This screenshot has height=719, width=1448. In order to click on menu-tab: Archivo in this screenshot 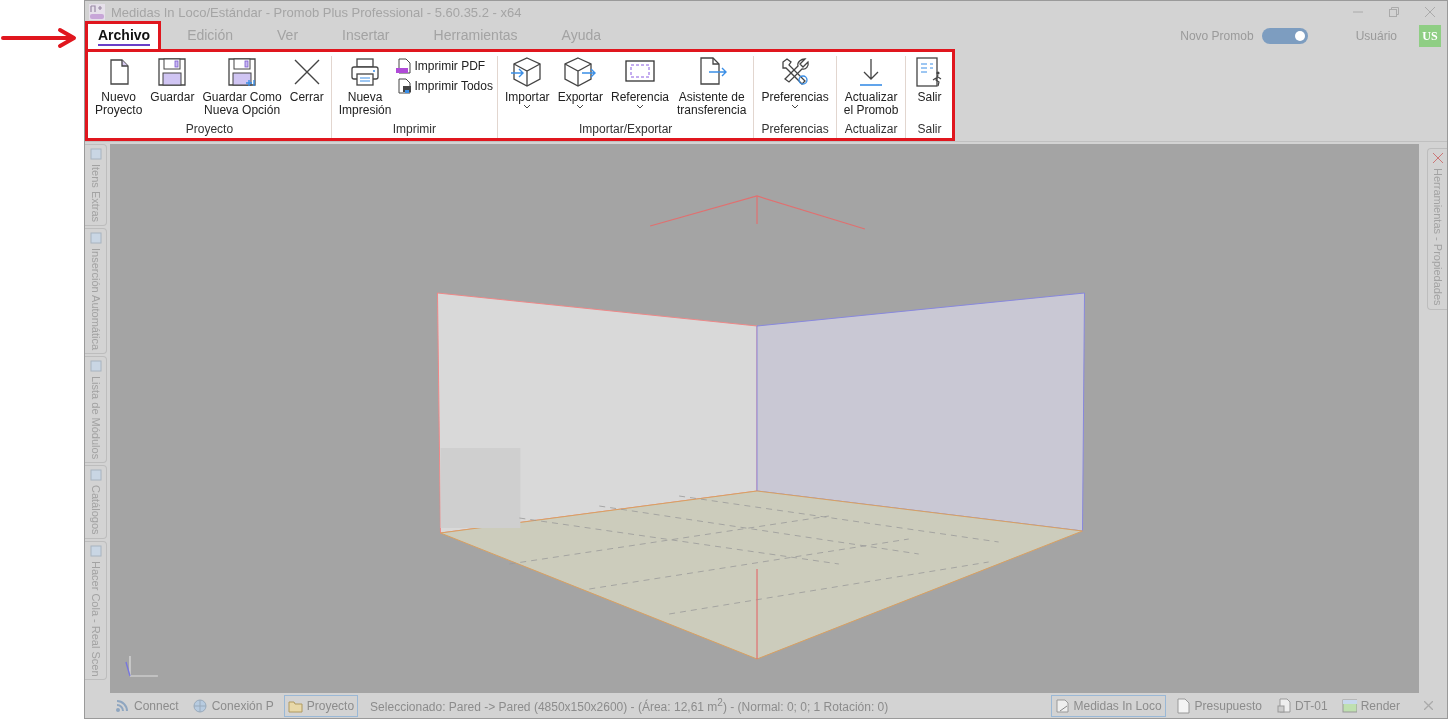, I will do `click(123, 35)`.